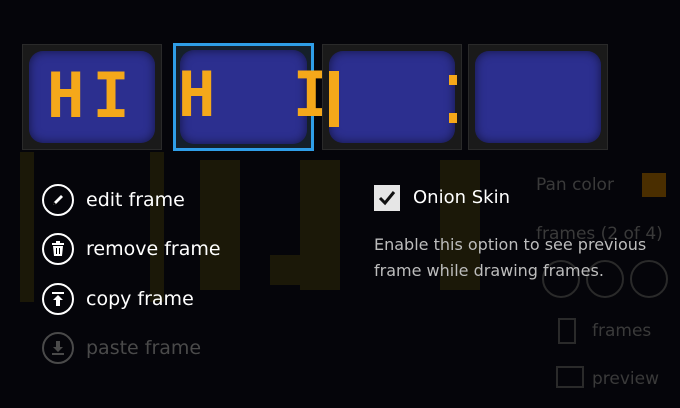 The height and width of the screenshot is (408, 680). Describe the element at coordinates (58, 348) in the screenshot. I see `download-icon` at that location.